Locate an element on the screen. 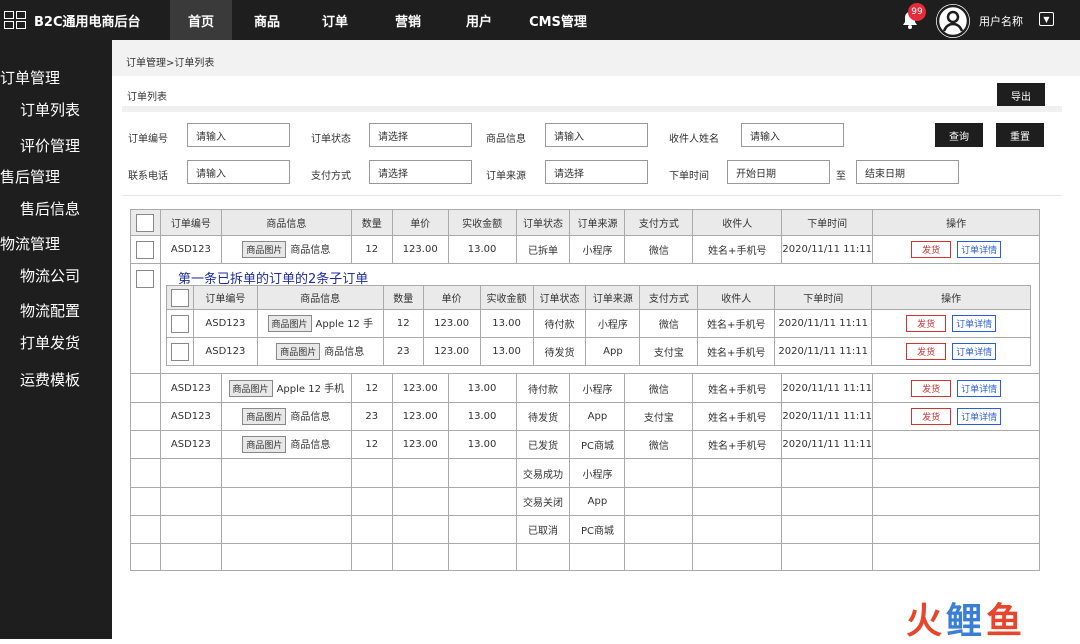  chevron-down-icon: ▼ is located at coordinates (1046, 19).